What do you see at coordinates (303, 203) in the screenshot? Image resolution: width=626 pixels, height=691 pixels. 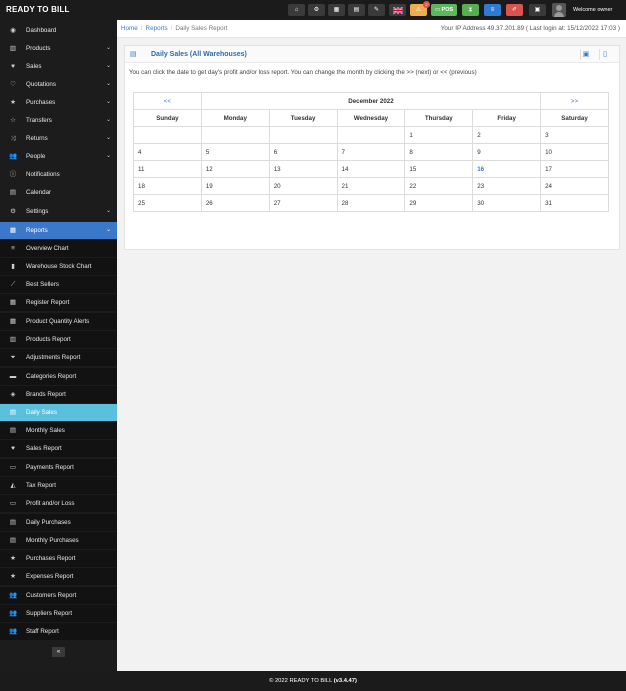 I see `calendar-day-cell: 27` at bounding box center [303, 203].